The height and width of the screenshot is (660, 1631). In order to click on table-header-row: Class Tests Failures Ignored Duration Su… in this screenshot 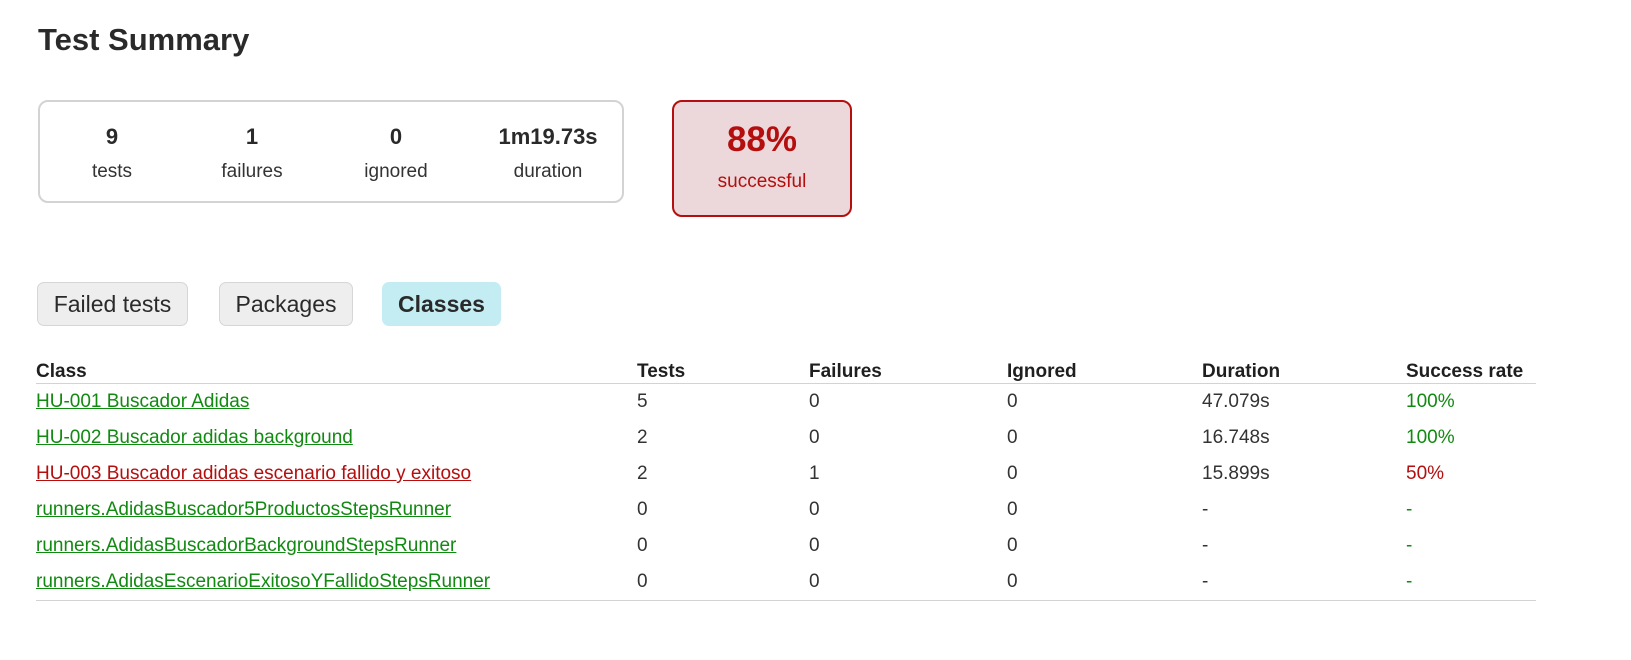, I will do `click(786, 369)`.